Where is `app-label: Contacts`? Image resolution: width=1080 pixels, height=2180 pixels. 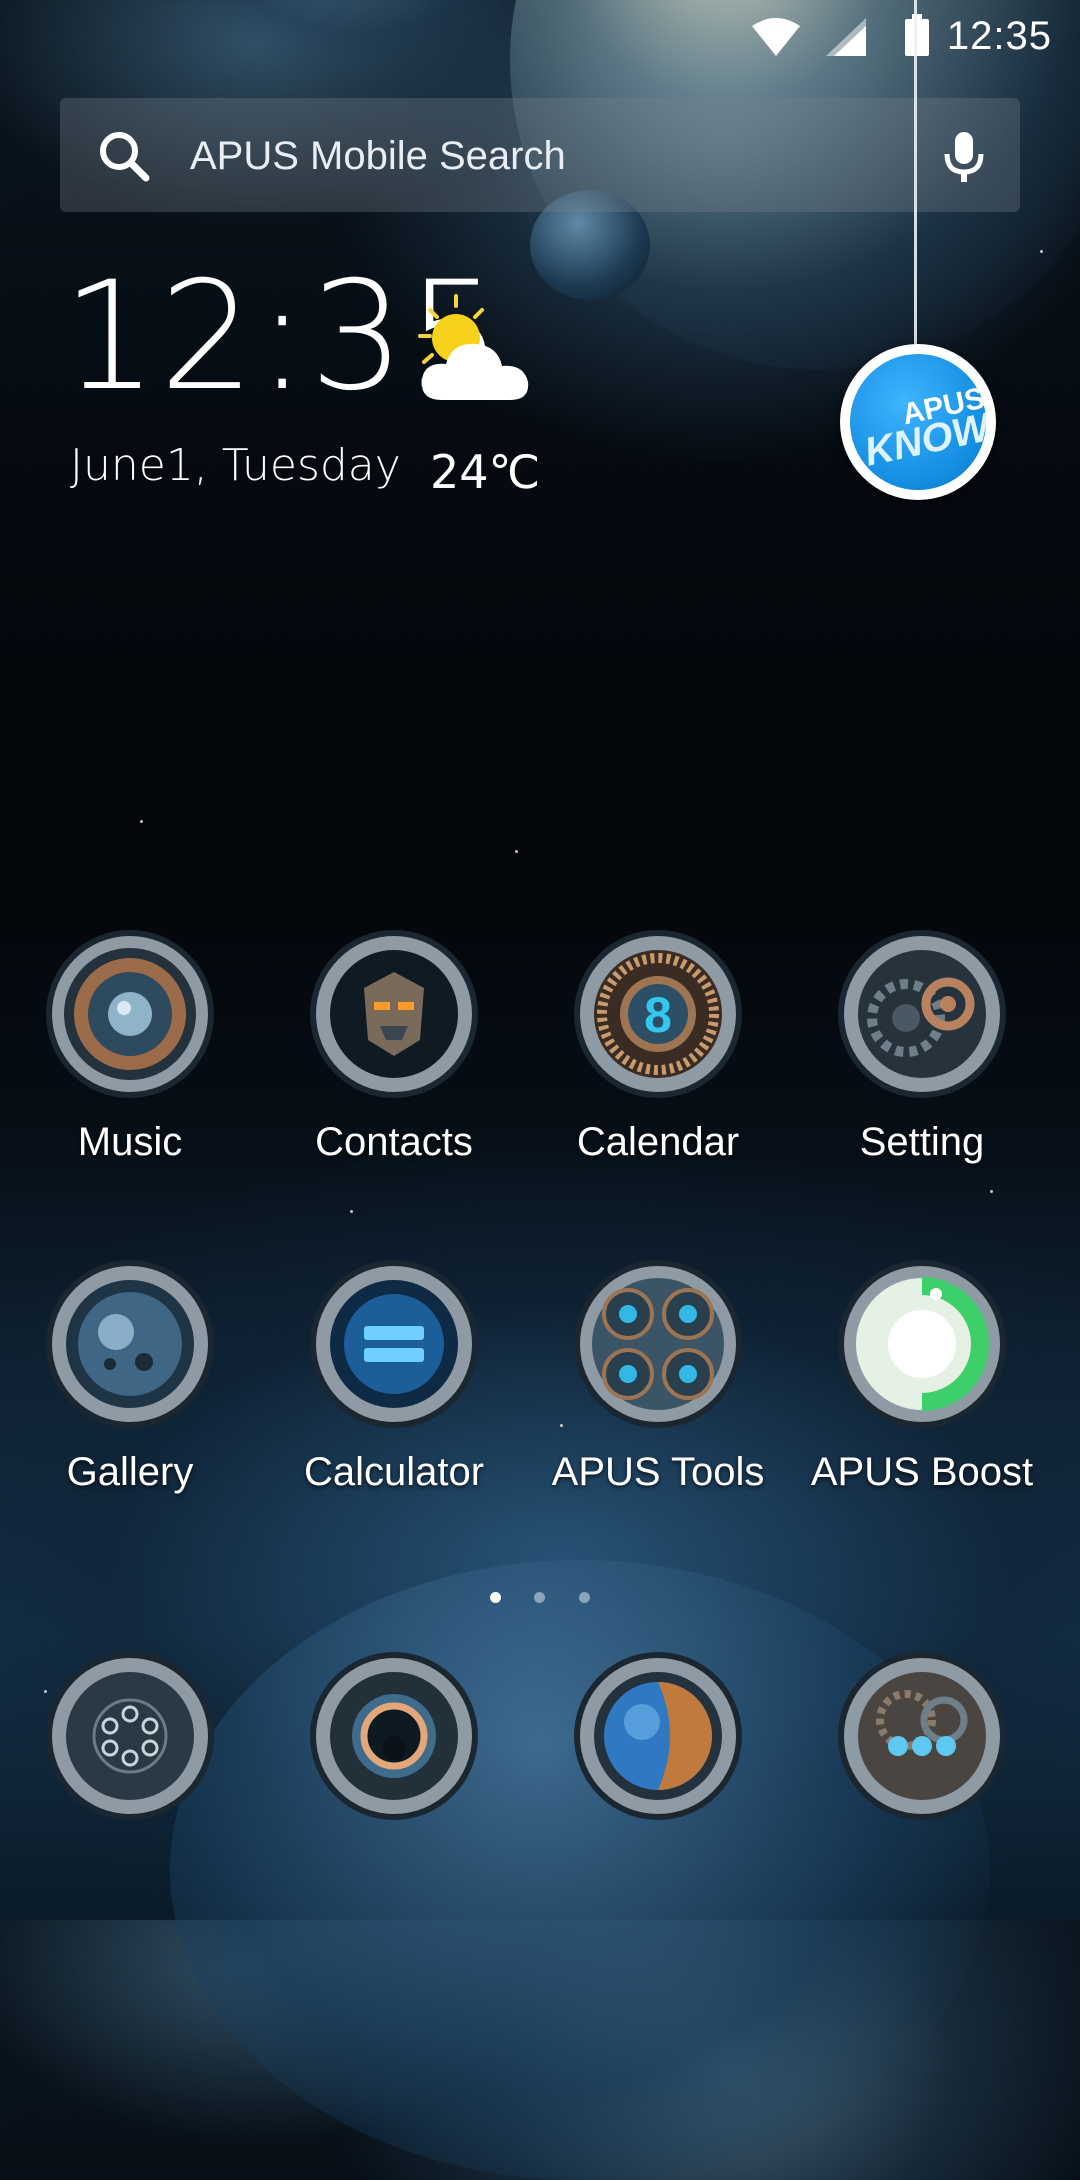
app-label: Contacts is located at coordinates (394, 1142).